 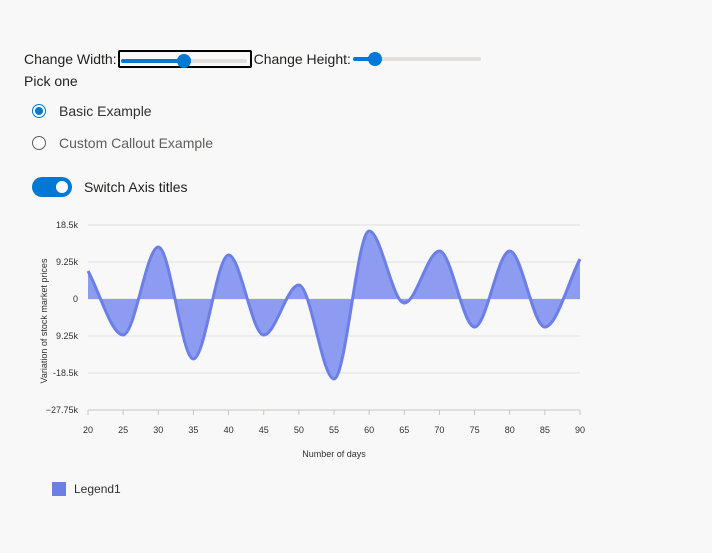 What do you see at coordinates (158, 430) in the screenshot?
I see `x-tick-label: 30` at bounding box center [158, 430].